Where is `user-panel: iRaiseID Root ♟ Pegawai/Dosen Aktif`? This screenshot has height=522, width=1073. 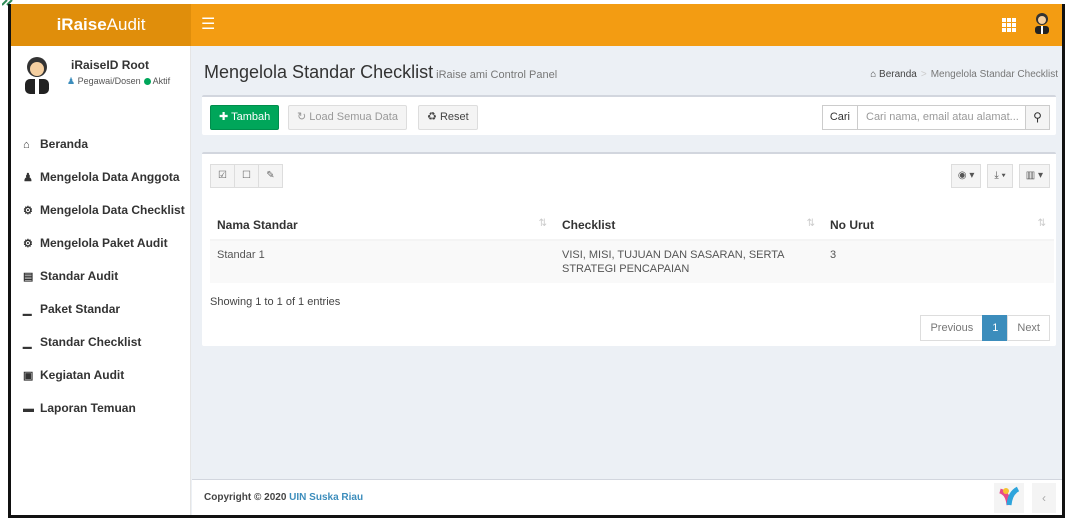
user-panel: iRaiseID Root ♟ Pegawai/Dosen Aktif is located at coordinates (105, 81).